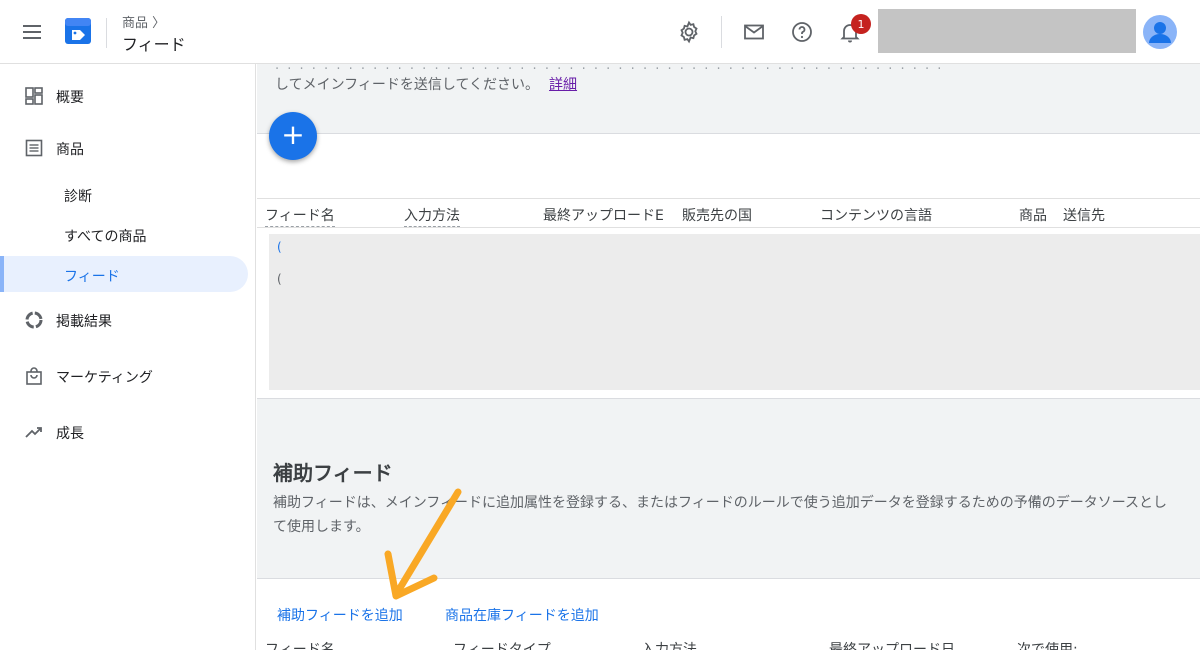 Image resolution: width=1200 pixels, height=650 pixels. What do you see at coordinates (34, 96) in the screenshot?
I see `dashboard-icon` at bounding box center [34, 96].